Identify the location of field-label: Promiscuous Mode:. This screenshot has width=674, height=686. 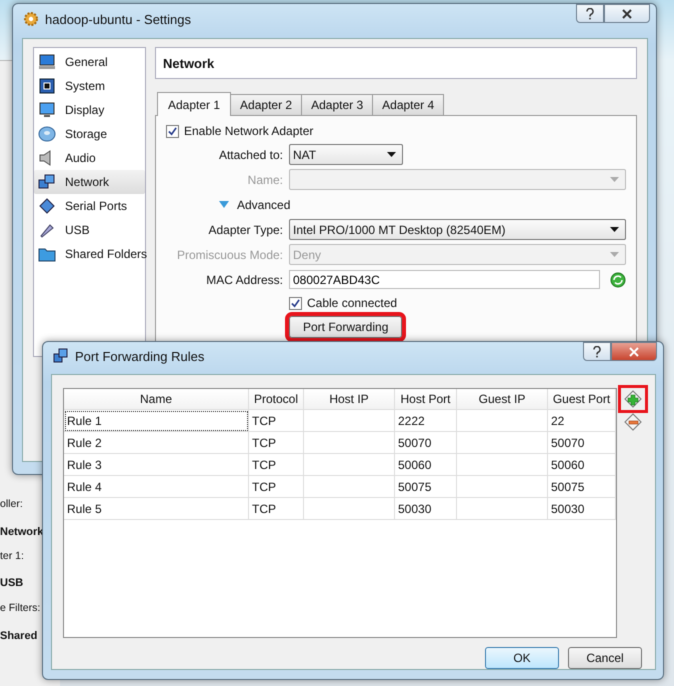
(229, 255).